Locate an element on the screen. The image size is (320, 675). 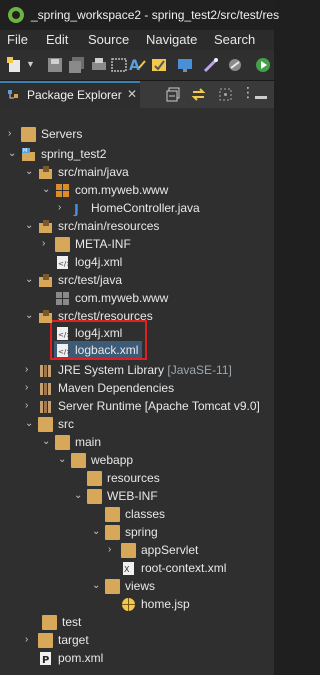
package-icon is located at coordinates (62, 190).